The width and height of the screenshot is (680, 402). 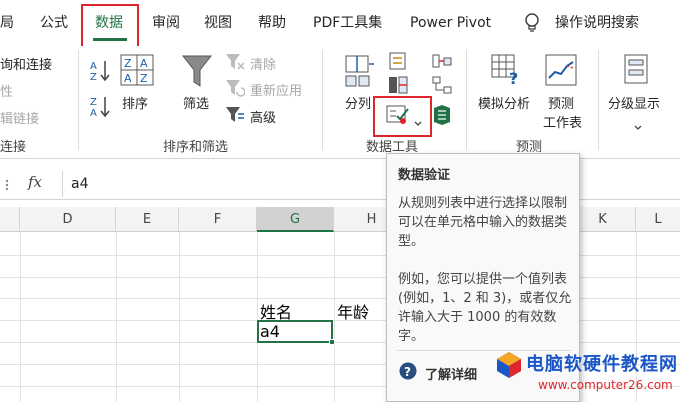 What do you see at coordinates (101, 108) in the screenshot?
I see `sort-za-icon: ZA` at bounding box center [101, 108].